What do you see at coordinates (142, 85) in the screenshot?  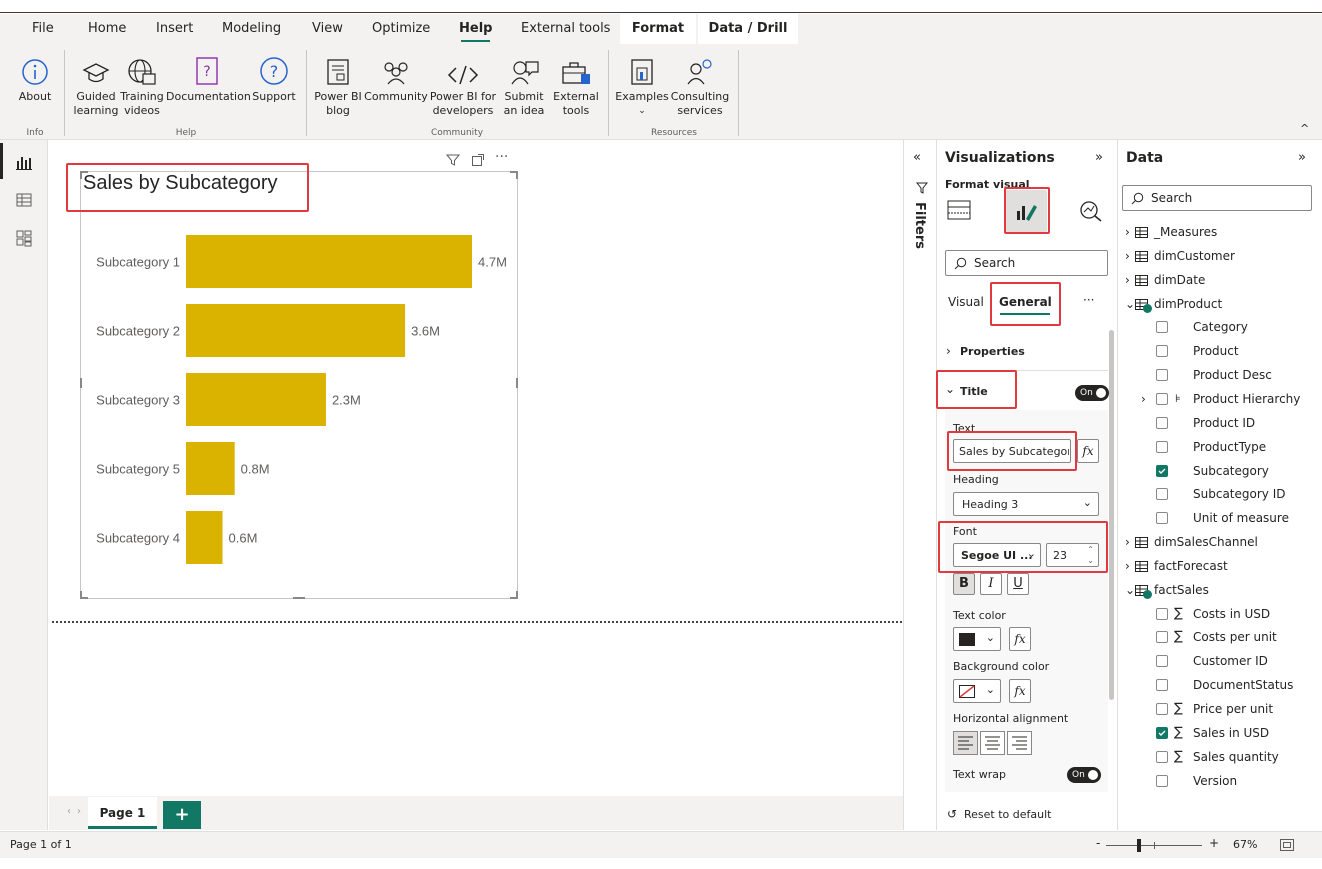 I see `training-videos-button: Training videos` at bounding box center [142, 85].